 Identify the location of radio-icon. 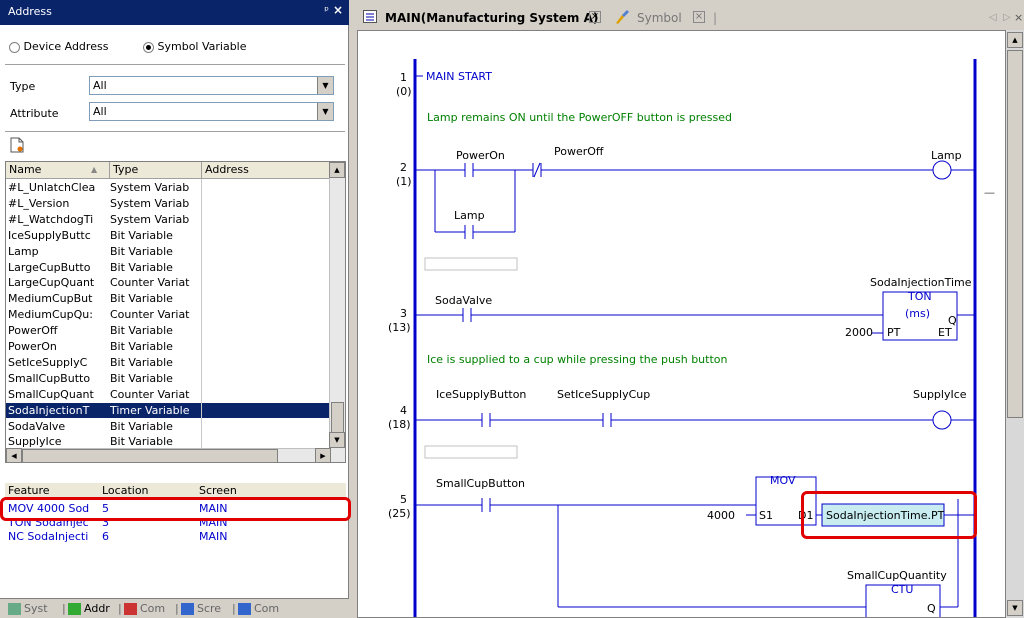
(14, 47).